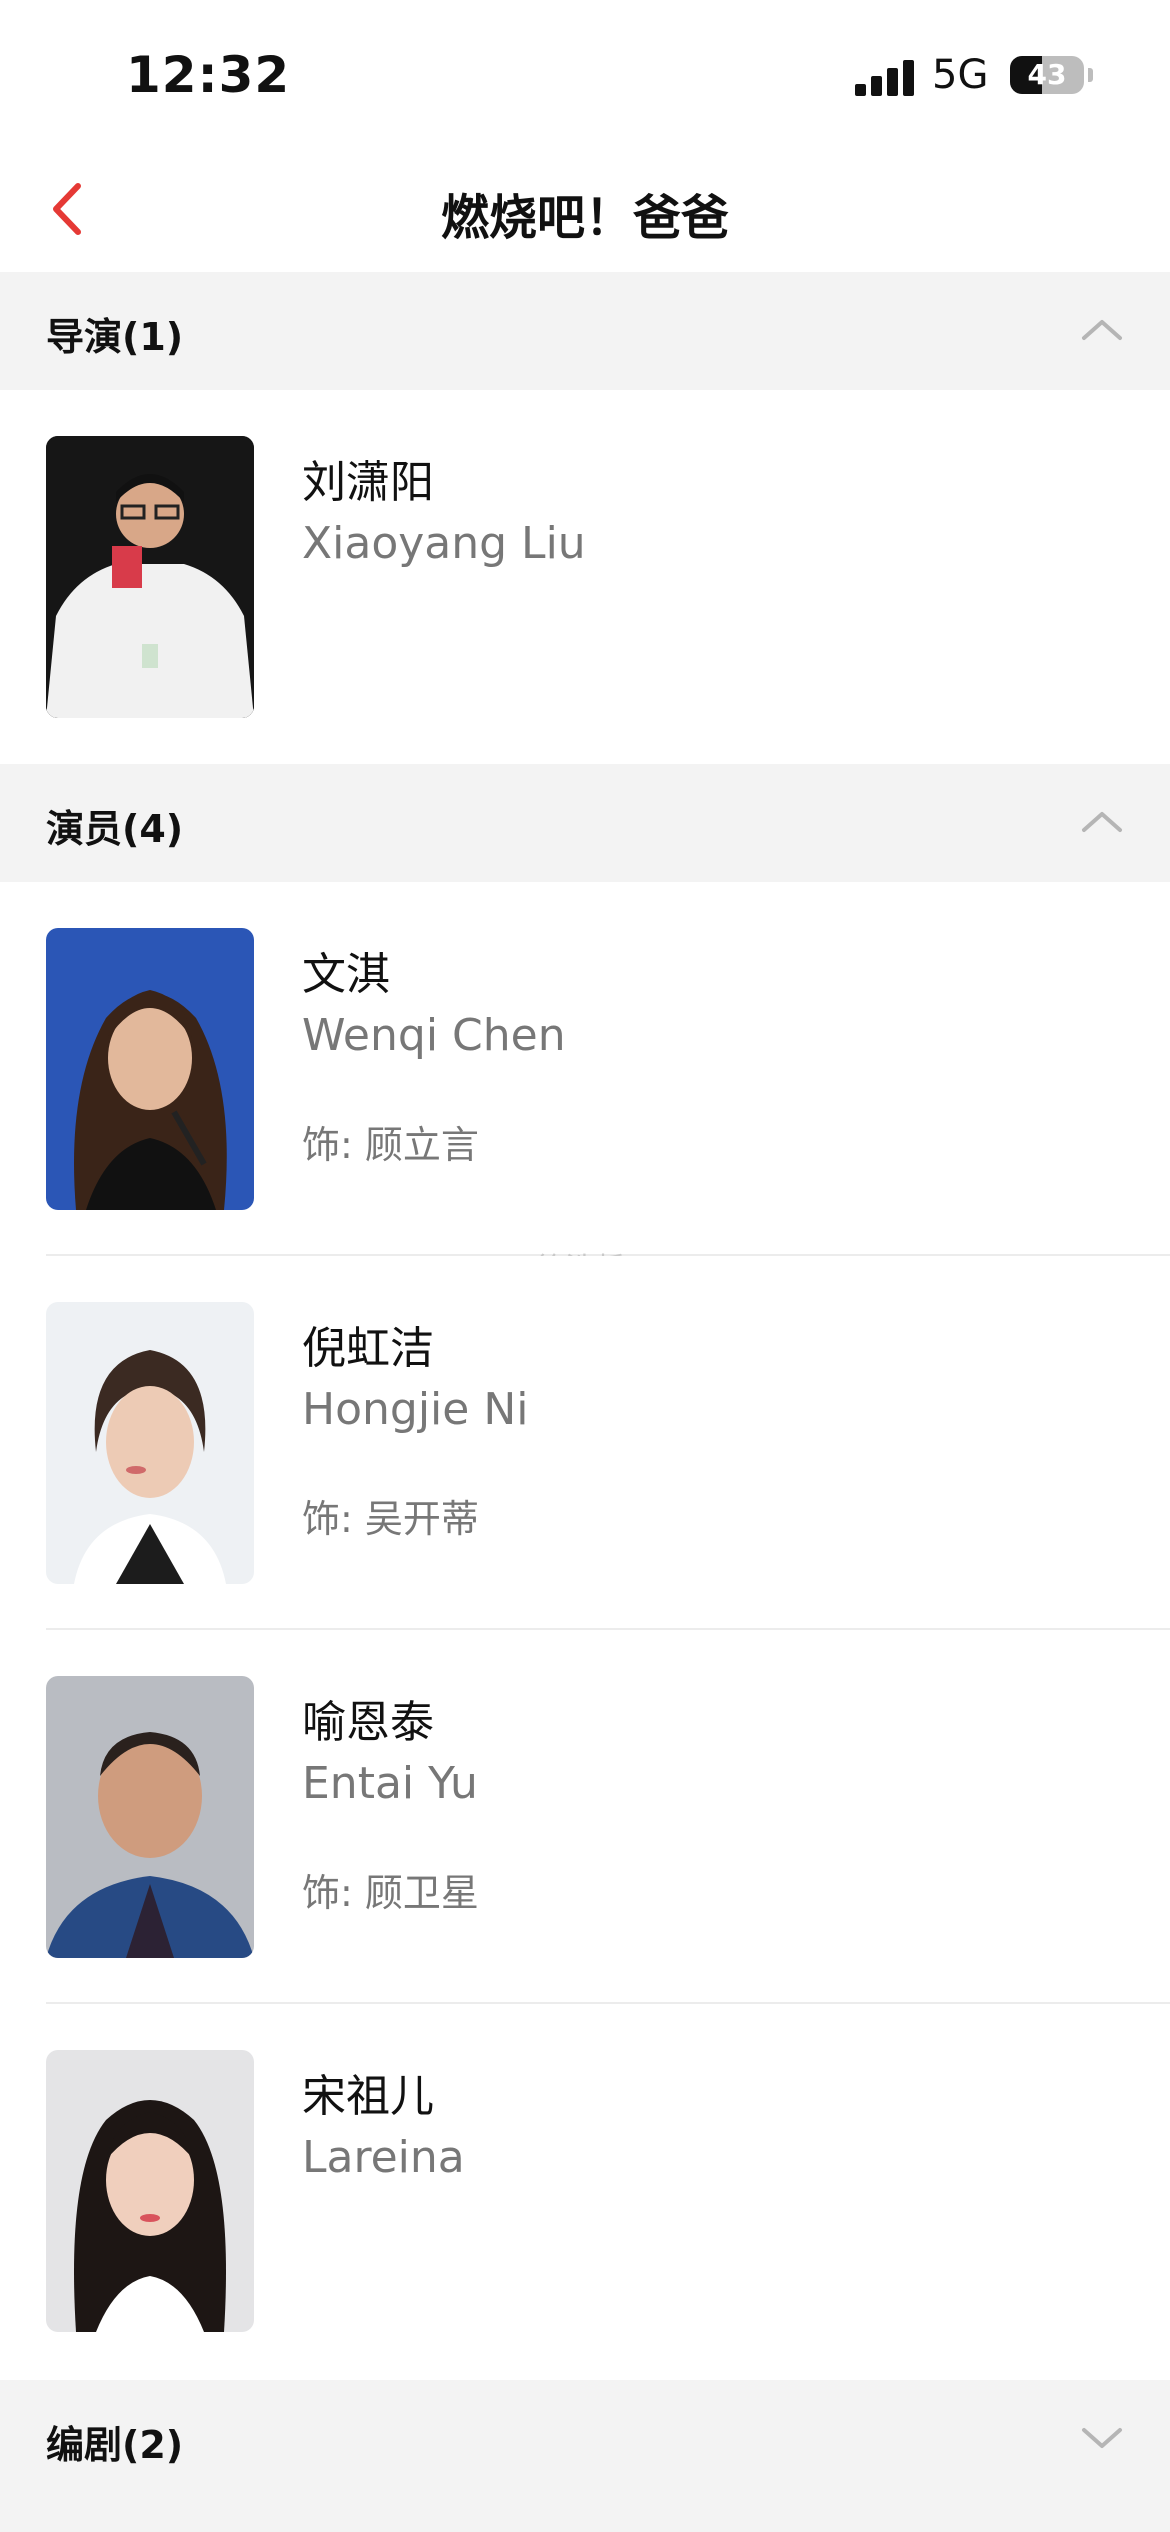  I want to click on person-name-en: Xiaoyang Liu, so click(444, 543).